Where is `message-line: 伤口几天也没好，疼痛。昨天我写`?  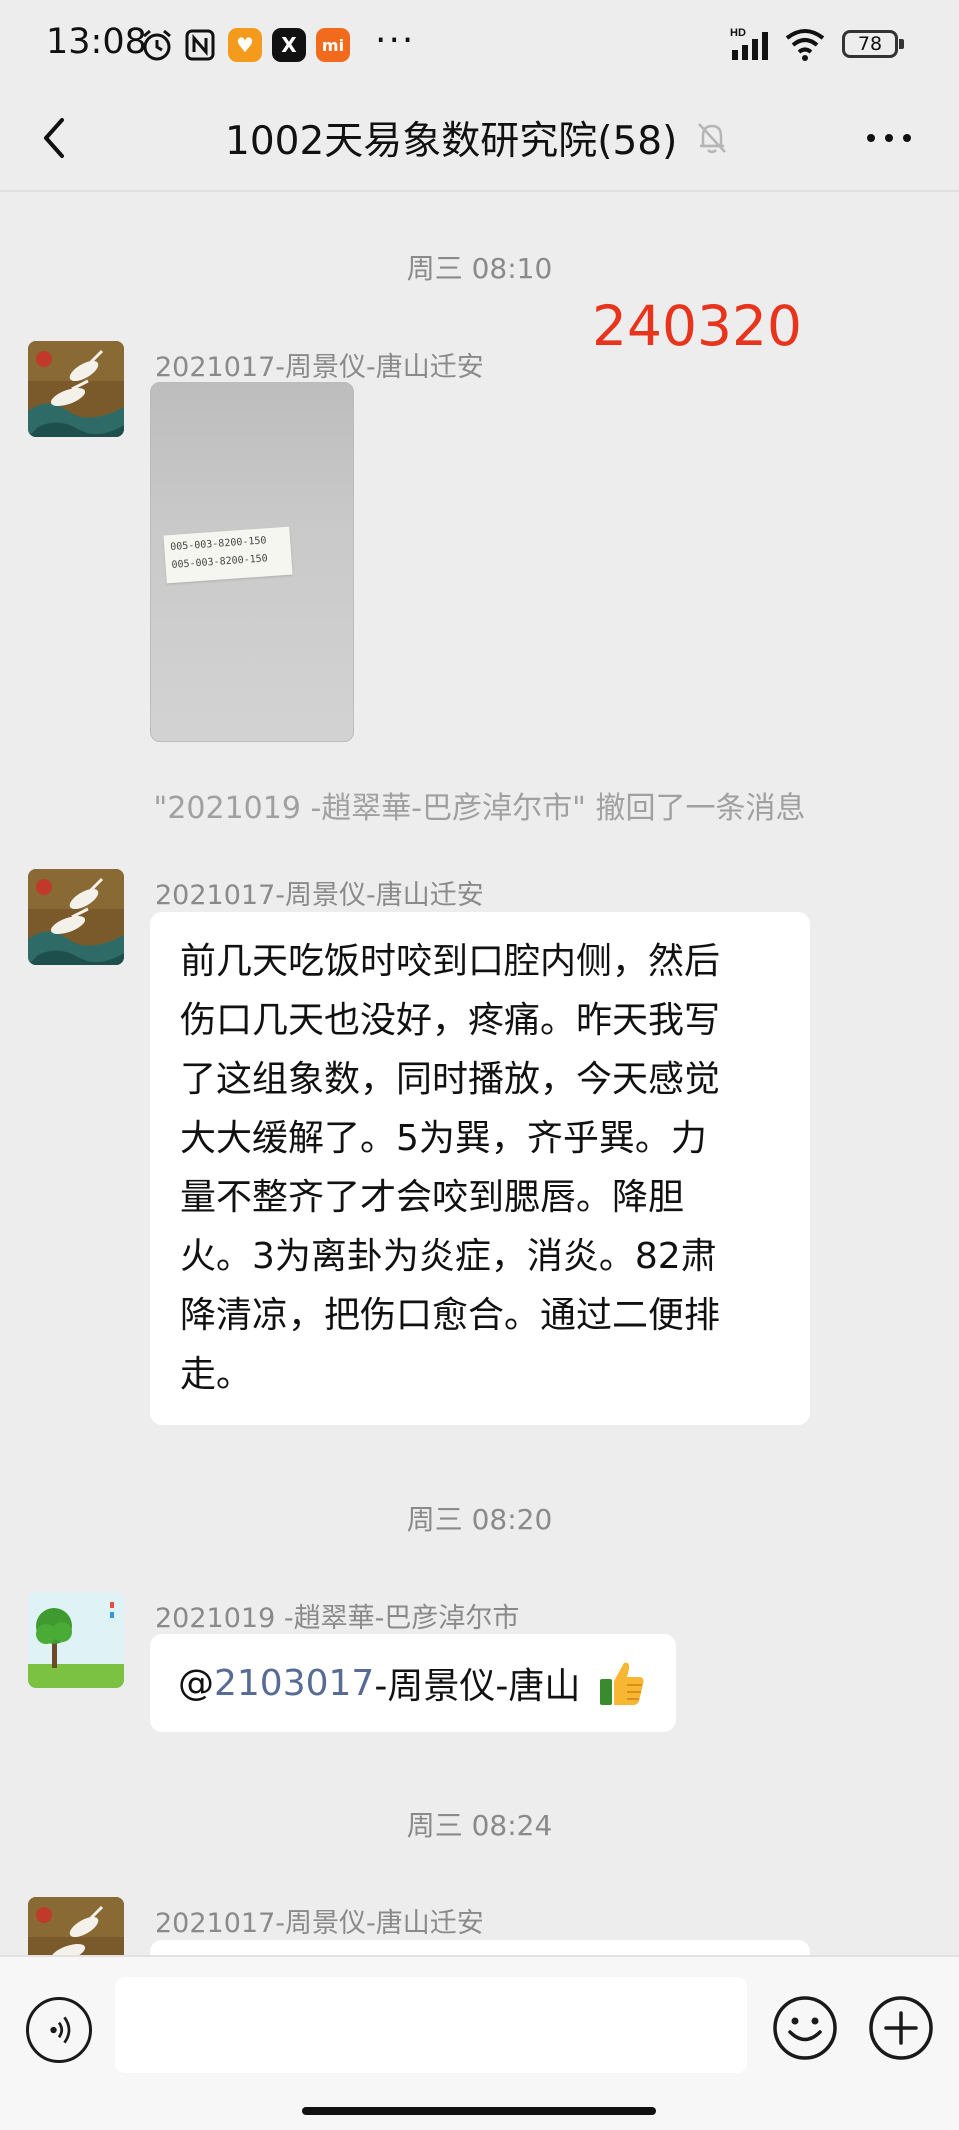 message-line: 伤口几天也没好，疼痛。昨天我写 is located at coordinates (450, 1020).